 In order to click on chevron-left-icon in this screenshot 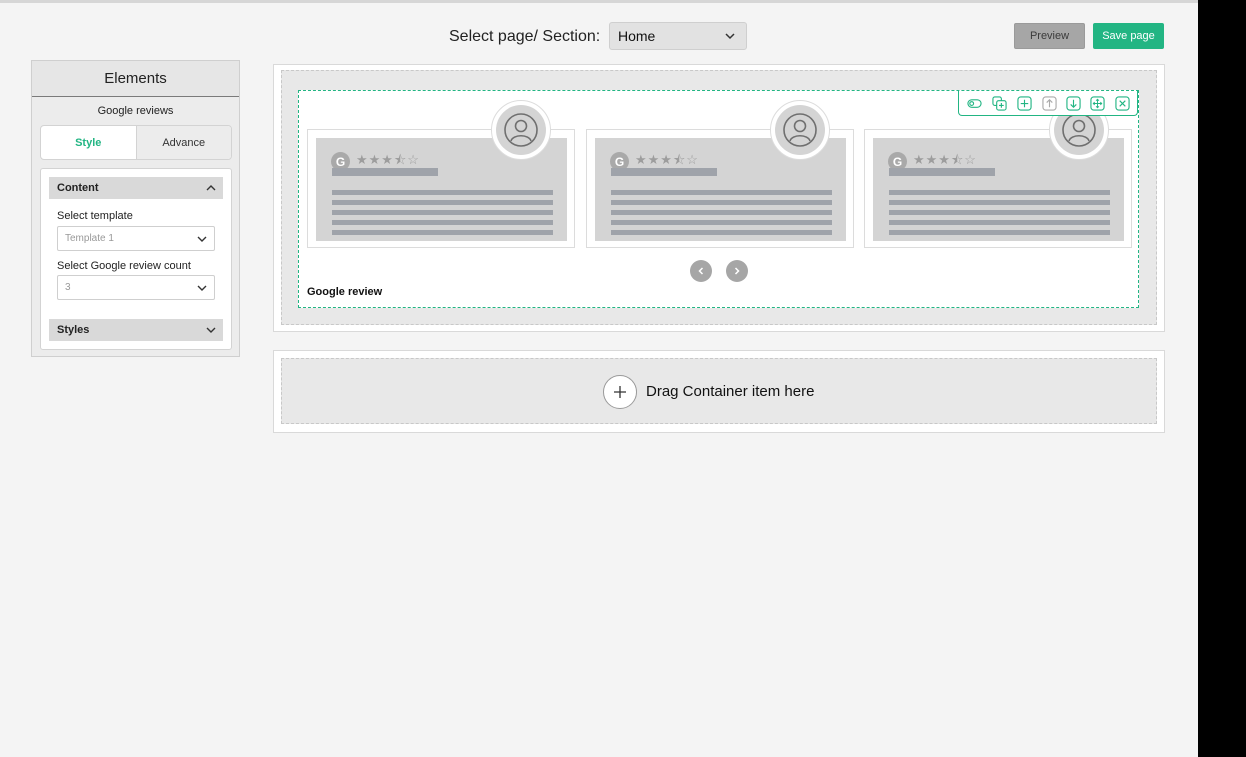, I will do `click(701, 271)`.